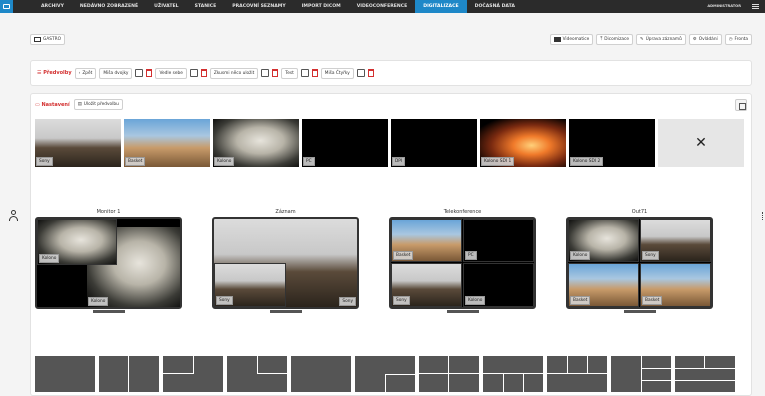  I want to click on layout-template-pip, so click(193, 374).